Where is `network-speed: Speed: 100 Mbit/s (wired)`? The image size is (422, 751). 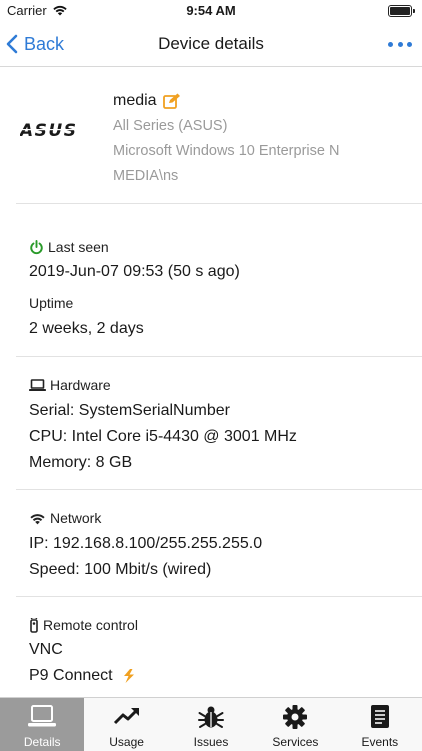
network-speed: Speed: 100 Mbit/s (wired) is located at coordinates (120, 569).